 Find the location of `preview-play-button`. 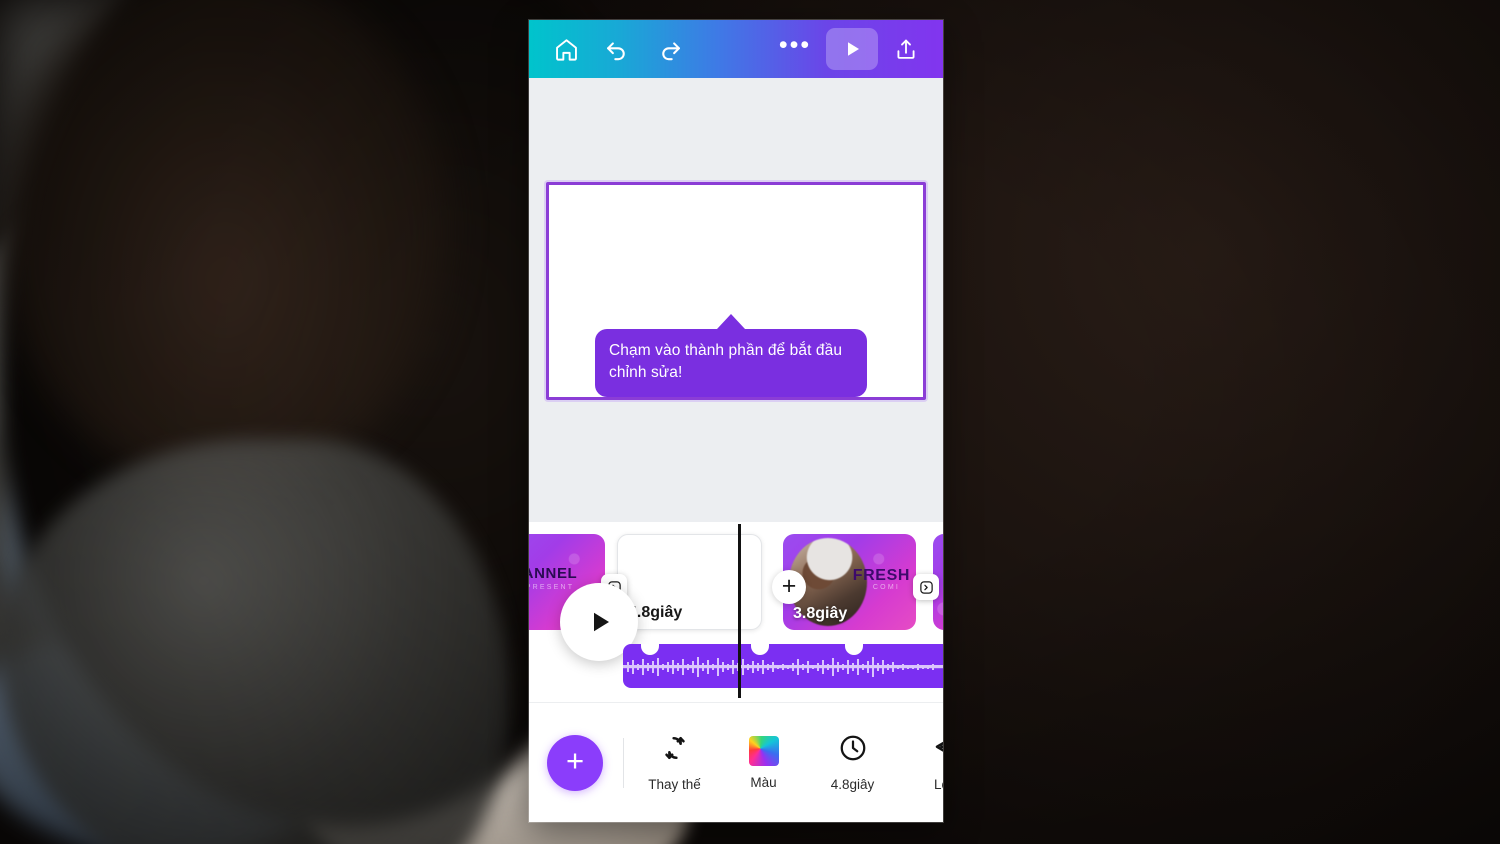

preview-play-button is located at coordinates (852, 49).